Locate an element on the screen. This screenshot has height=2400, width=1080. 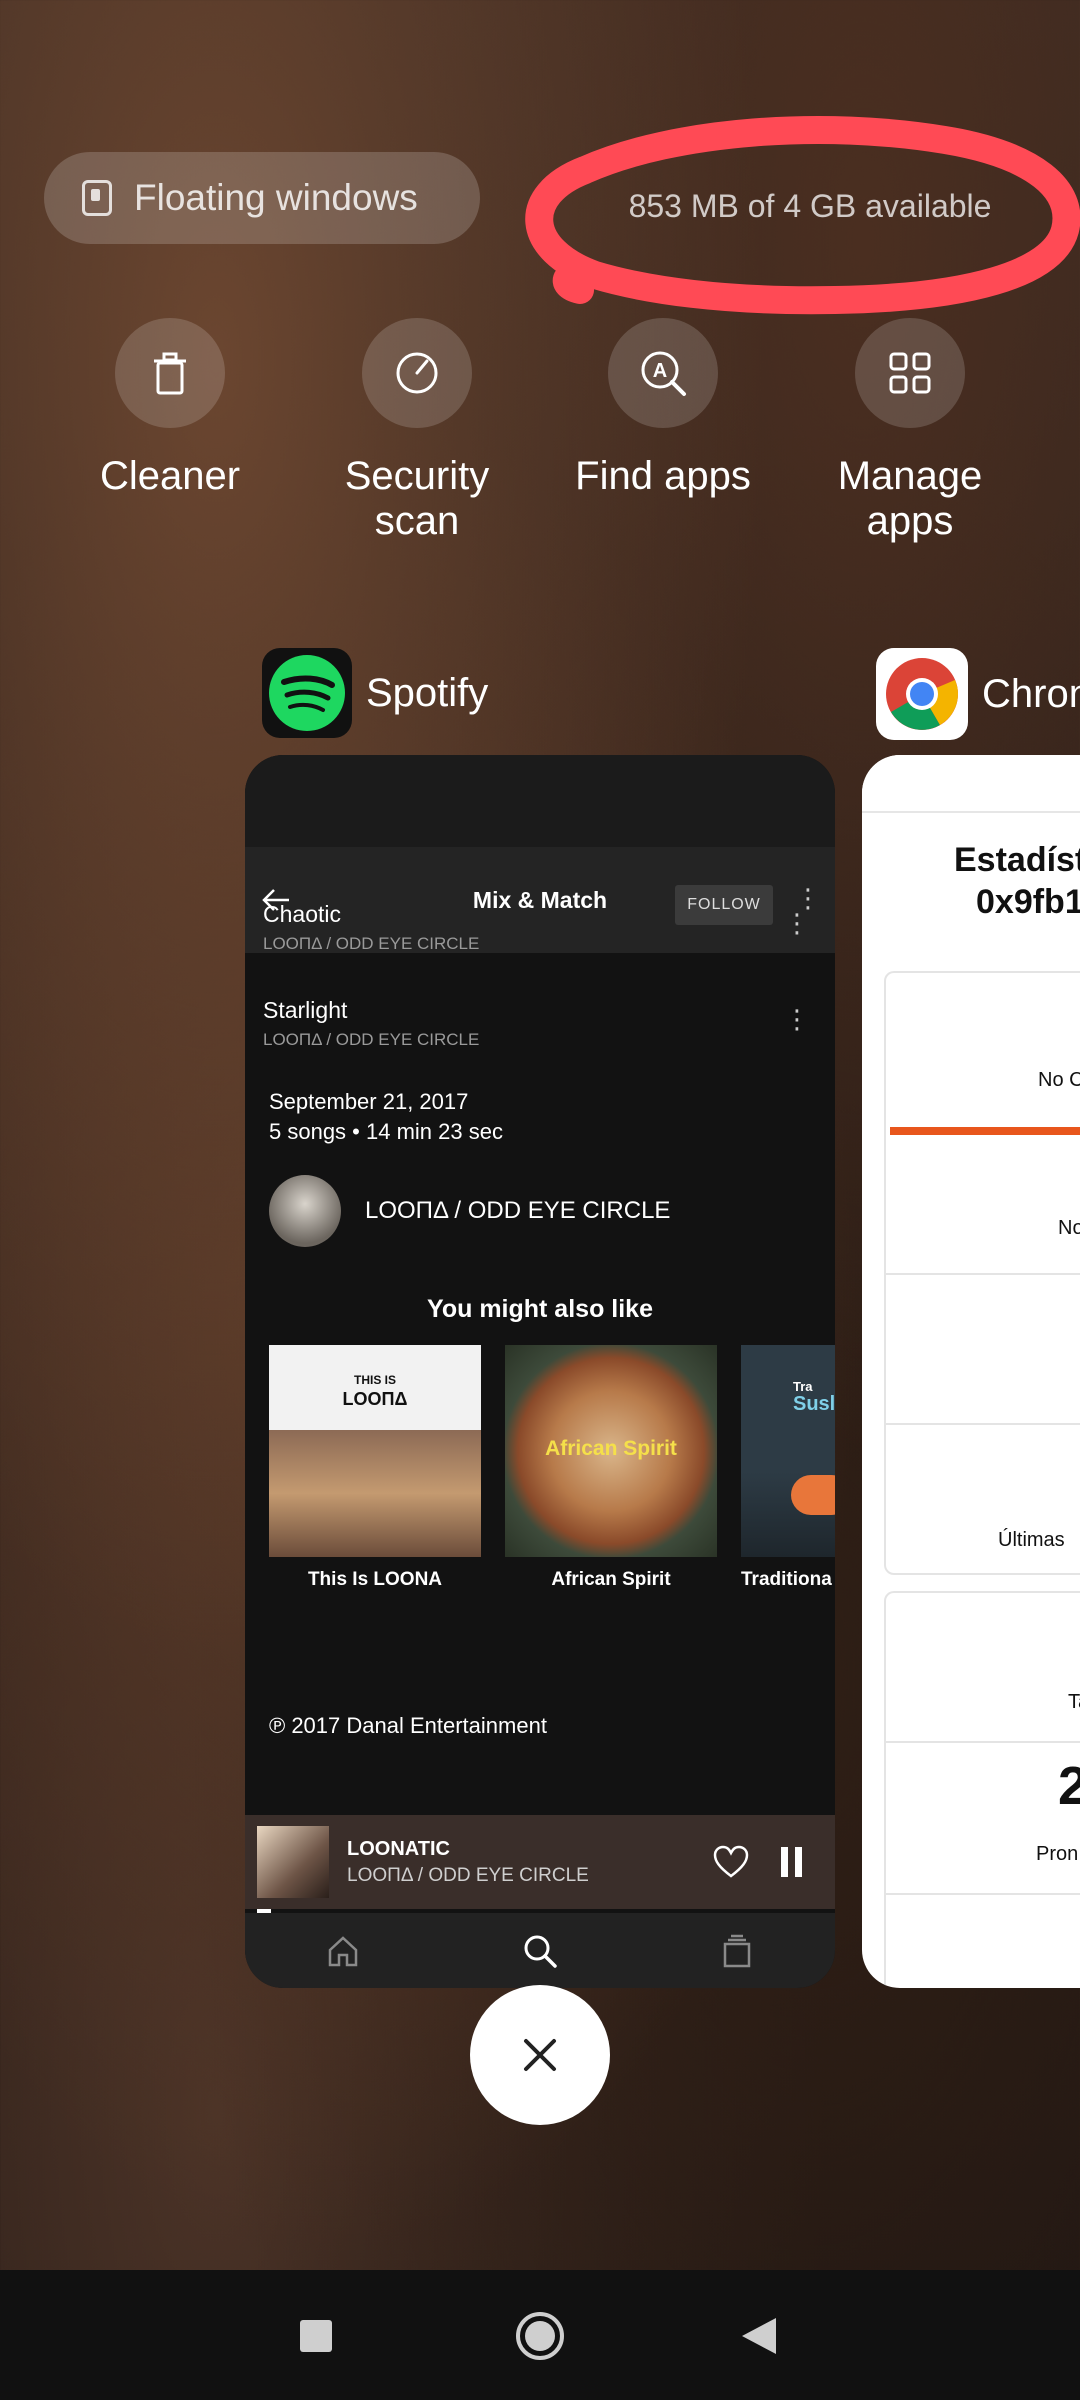
security-scan-label-line1: Security is located at coordinates (417, 476).